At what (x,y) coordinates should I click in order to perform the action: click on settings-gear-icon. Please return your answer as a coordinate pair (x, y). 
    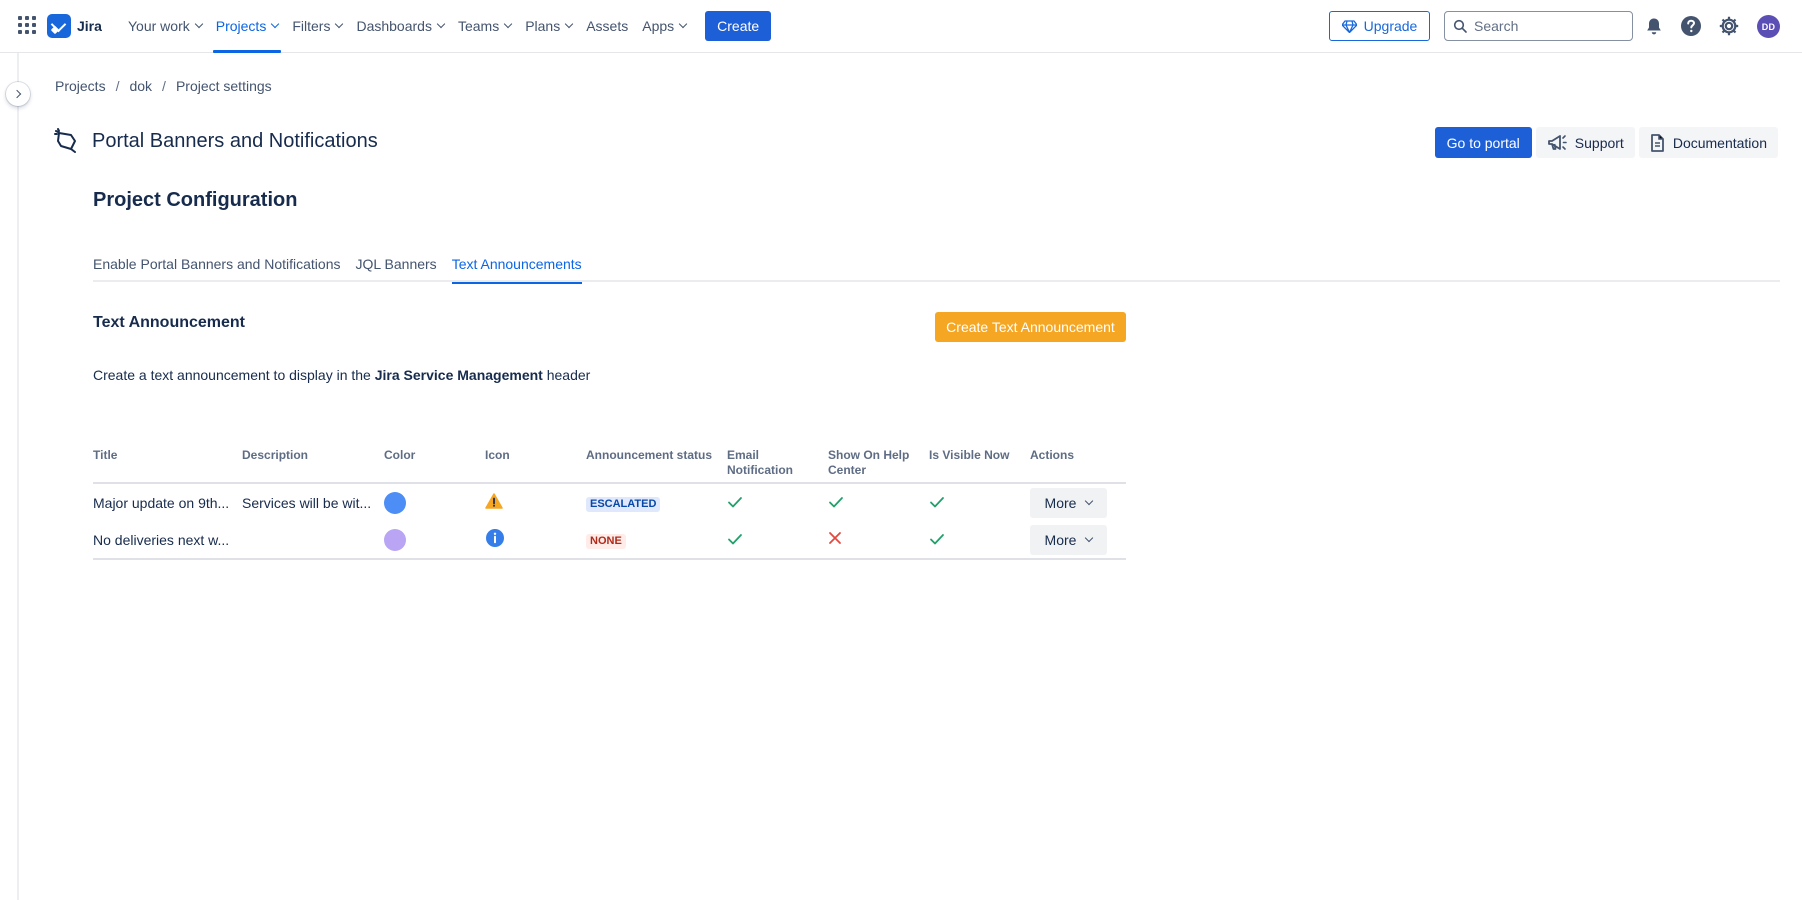
    Looking at the image, I should click on (1729, 26).